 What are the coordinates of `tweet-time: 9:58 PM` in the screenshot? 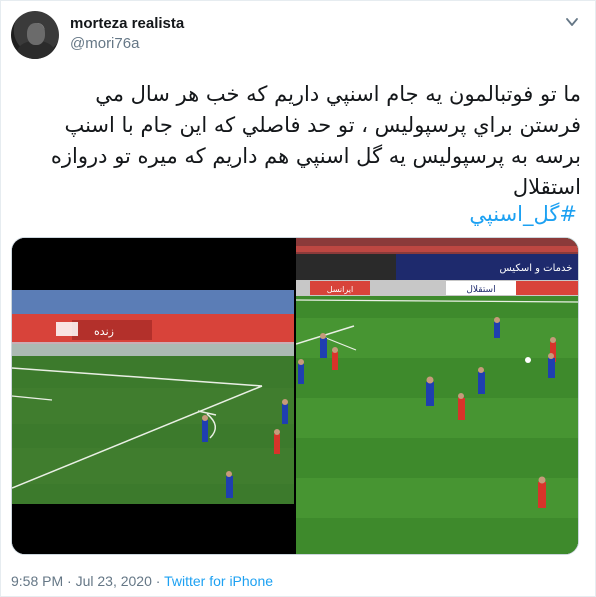 It's located at (37, 581).